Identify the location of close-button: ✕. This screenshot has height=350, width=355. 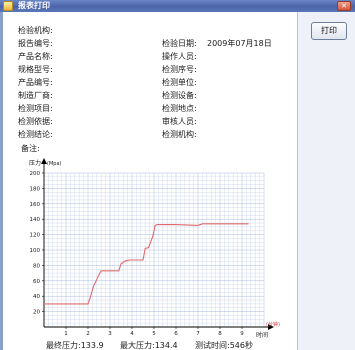
(344, 6).